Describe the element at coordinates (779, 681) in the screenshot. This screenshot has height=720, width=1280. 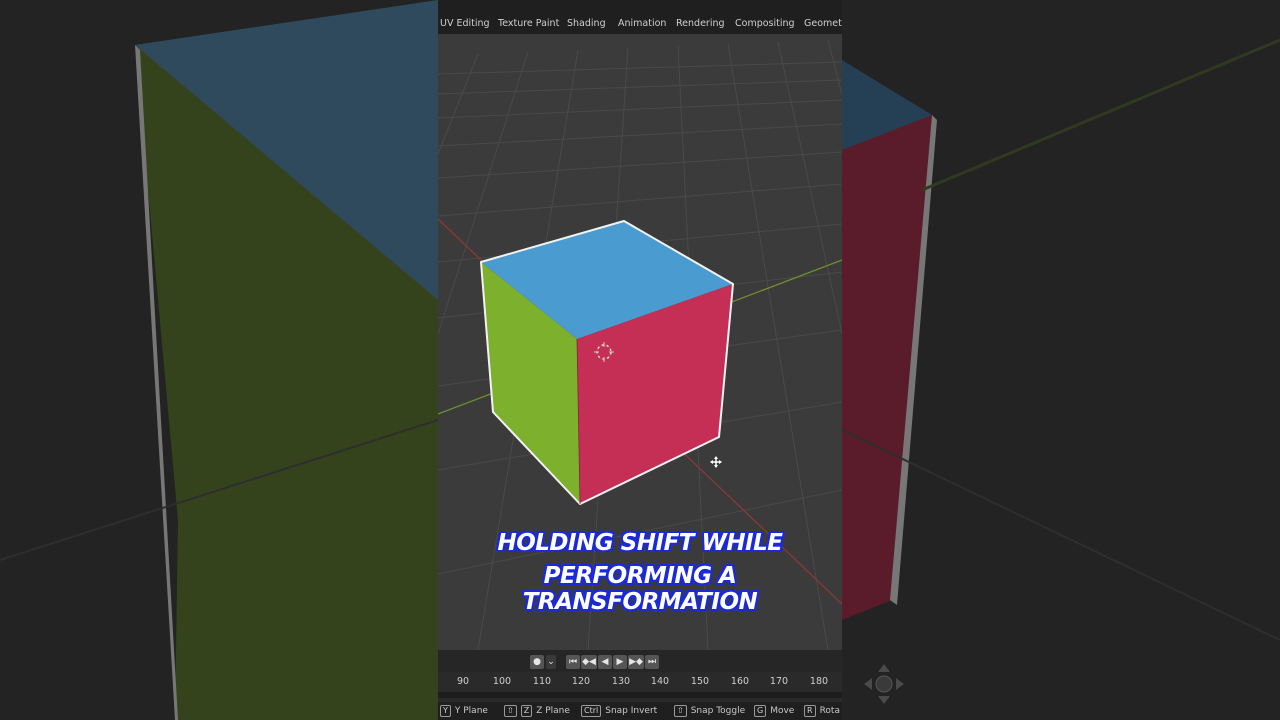
I see `frame-label: 170` at that location.